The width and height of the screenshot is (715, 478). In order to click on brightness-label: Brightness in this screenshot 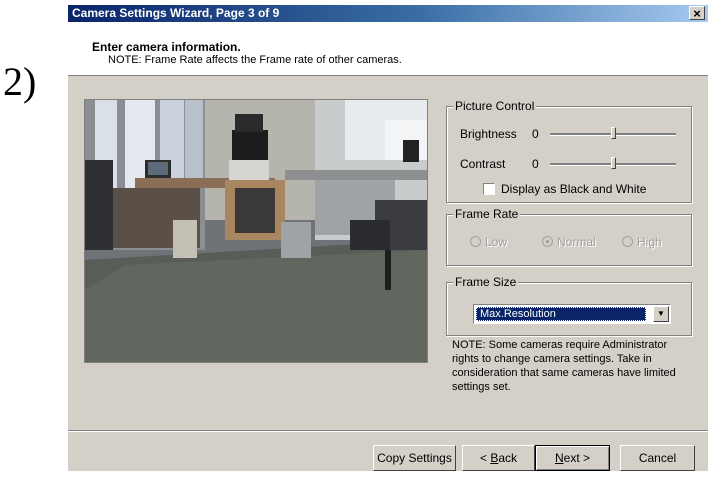, I will do `click(488, 134)`.